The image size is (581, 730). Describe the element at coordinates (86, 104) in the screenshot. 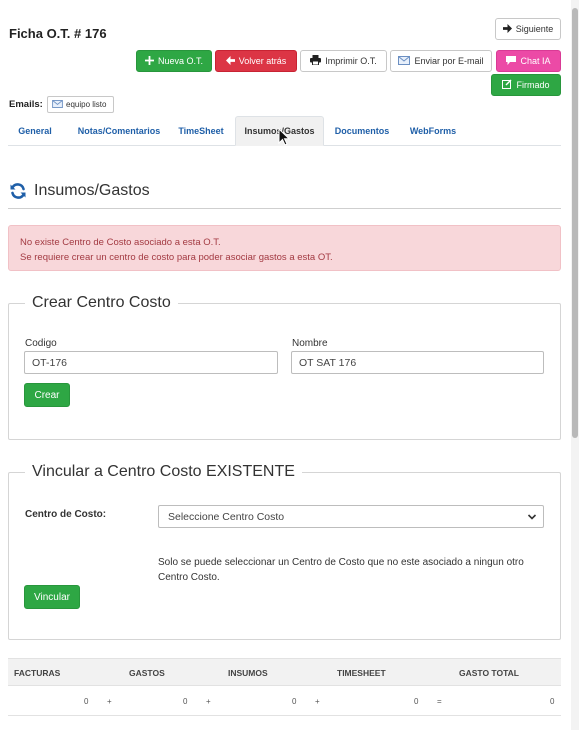

I see `email-chip-label: equipo listo` at that location.